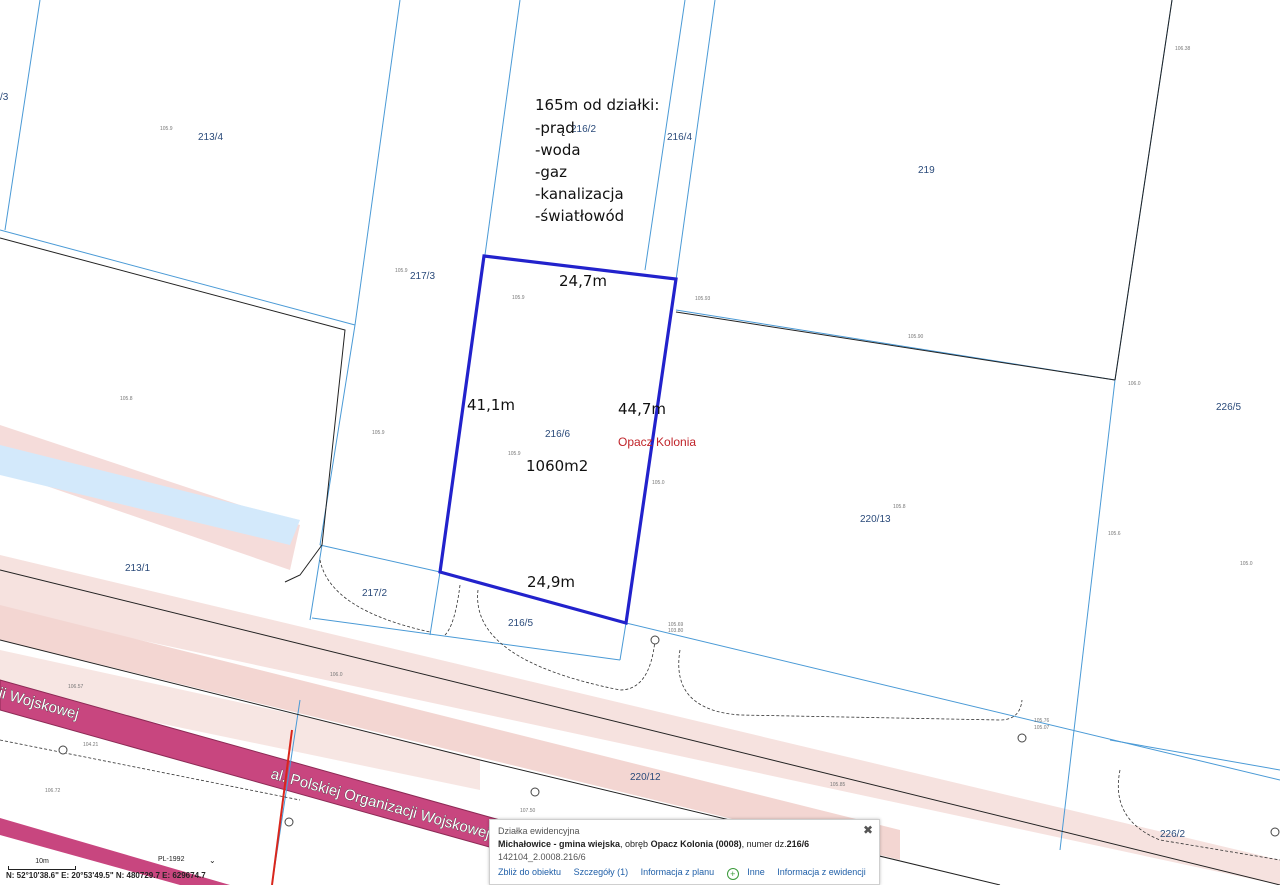  Describe the element at coordinates (821, 872) in the screenshot. I see `registry-info-link: Informacja z ewidencji` at that location.